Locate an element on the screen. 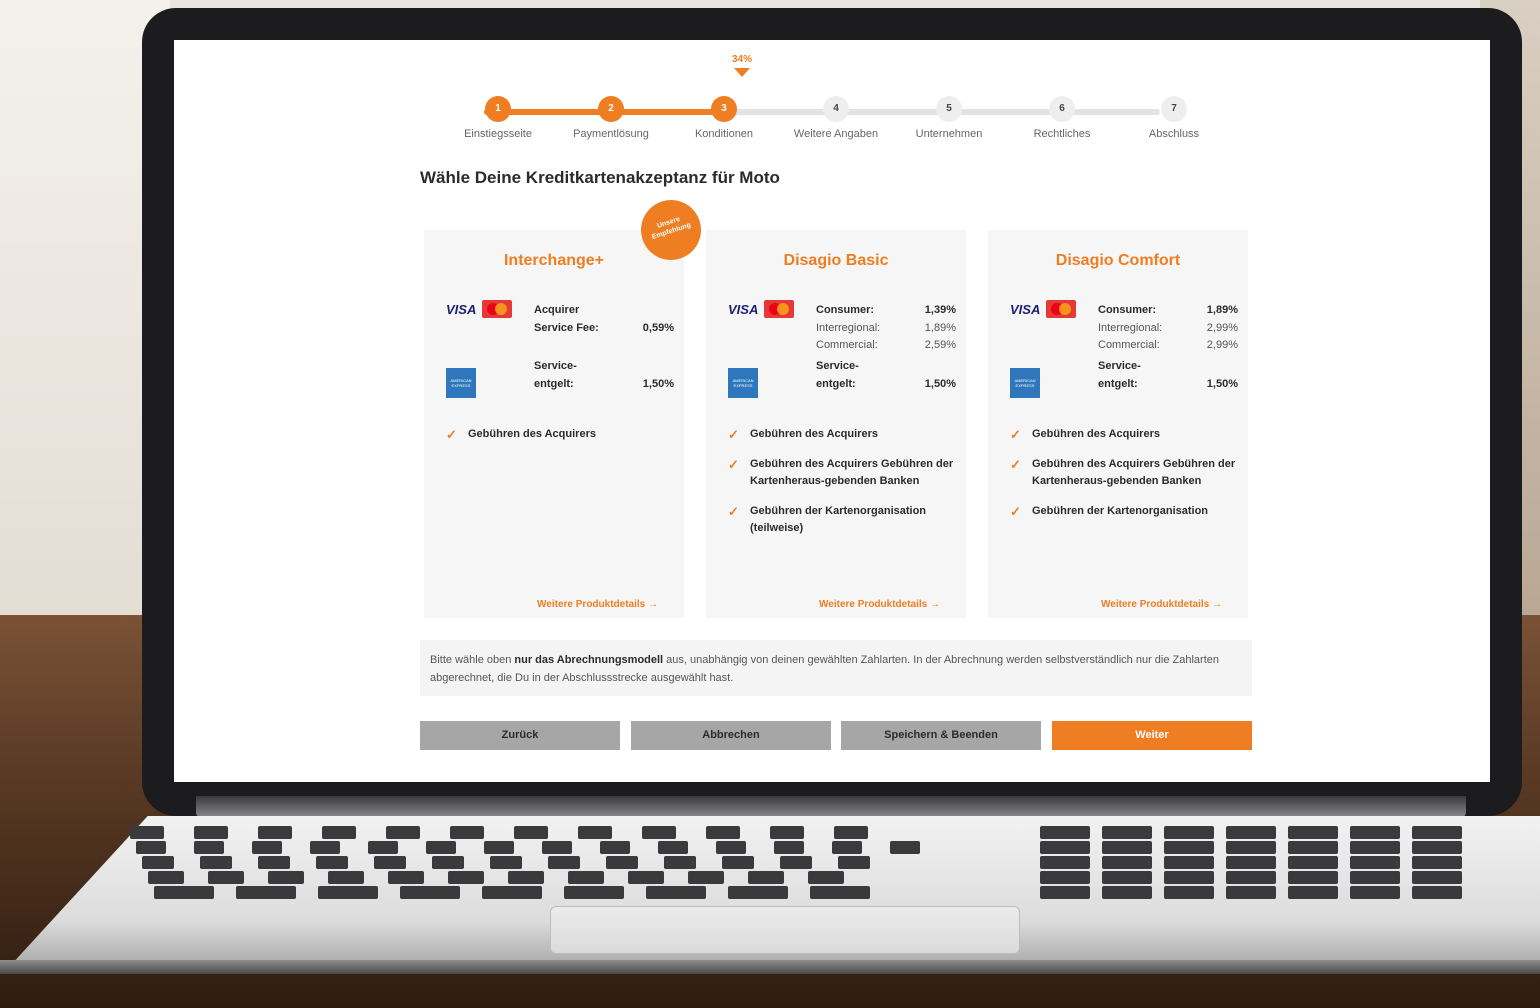 Image resolution: width=1540 pixels, height=1008 pixels. step-dot: 3 is located at coordinates (724, 109).